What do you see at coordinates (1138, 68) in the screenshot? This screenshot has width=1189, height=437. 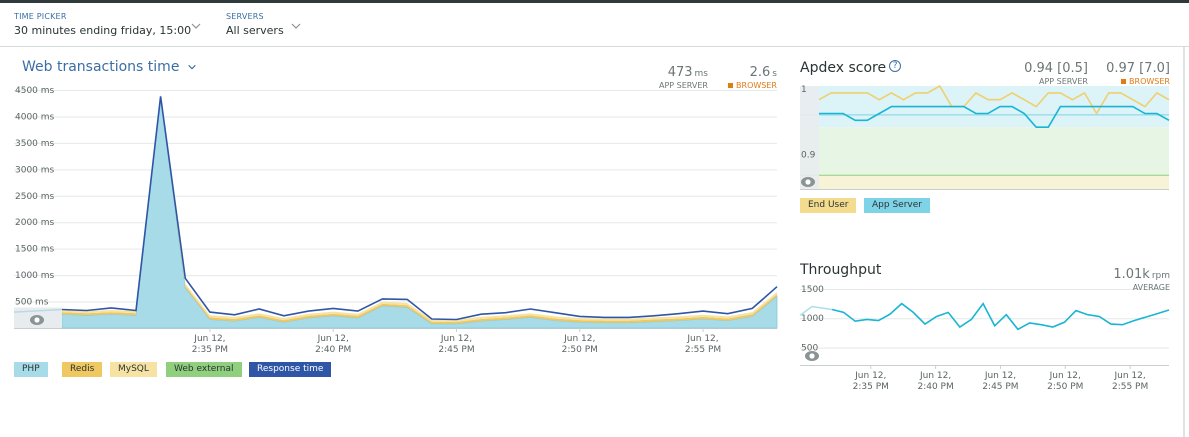 I see `apdex-browser-value: 0.97 [7.0]` at bounding box center [1138, 68].